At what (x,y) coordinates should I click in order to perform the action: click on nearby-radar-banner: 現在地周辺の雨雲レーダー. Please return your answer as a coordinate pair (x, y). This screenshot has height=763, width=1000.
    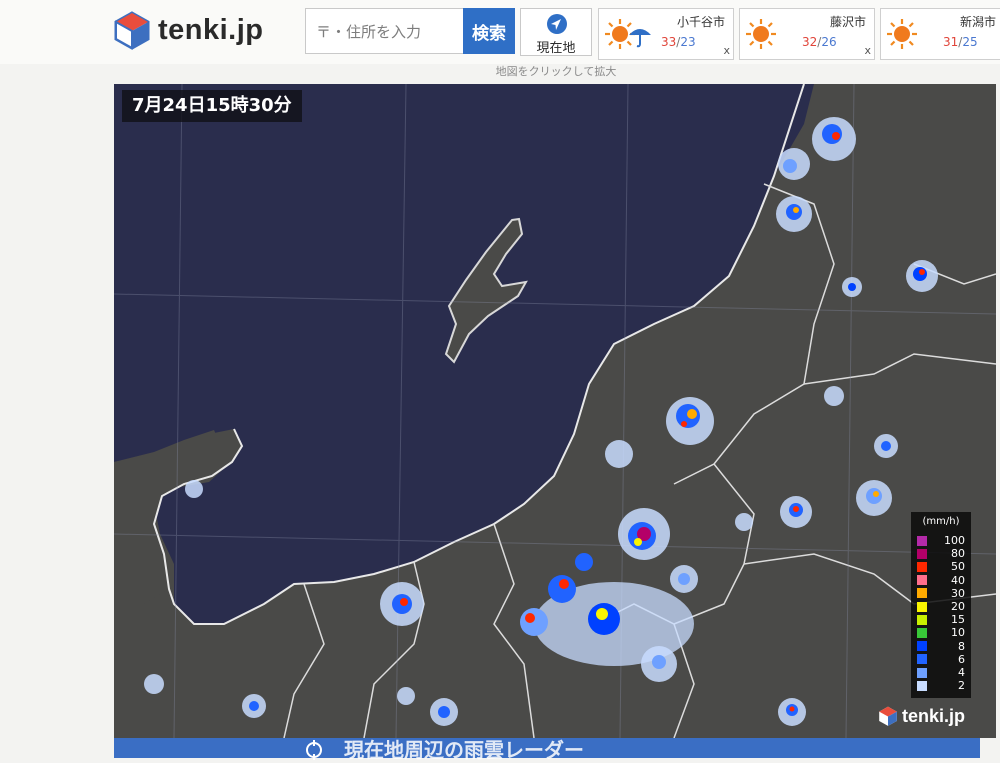
    Looking at the image, I should click on (547, 750).